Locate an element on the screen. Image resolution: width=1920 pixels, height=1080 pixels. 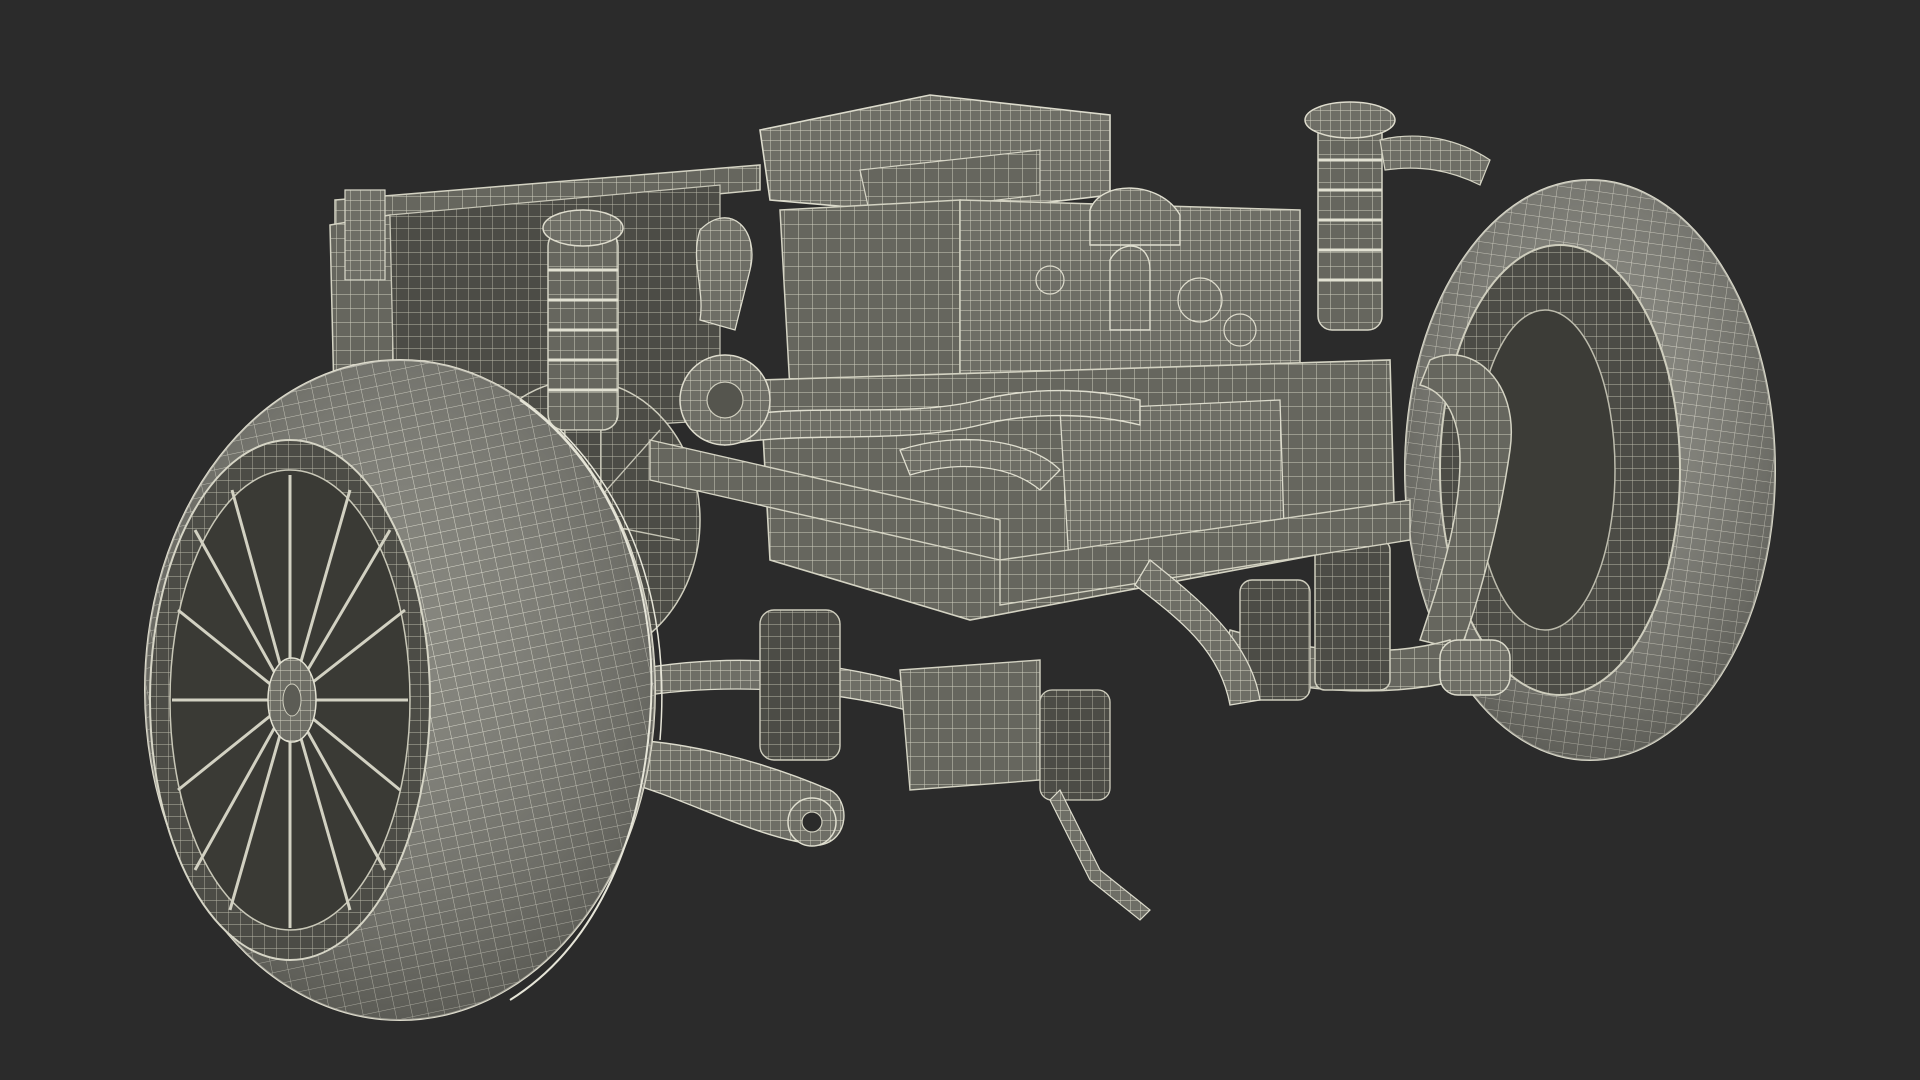
left-wheel-rim is located at coordinates (290, 700).